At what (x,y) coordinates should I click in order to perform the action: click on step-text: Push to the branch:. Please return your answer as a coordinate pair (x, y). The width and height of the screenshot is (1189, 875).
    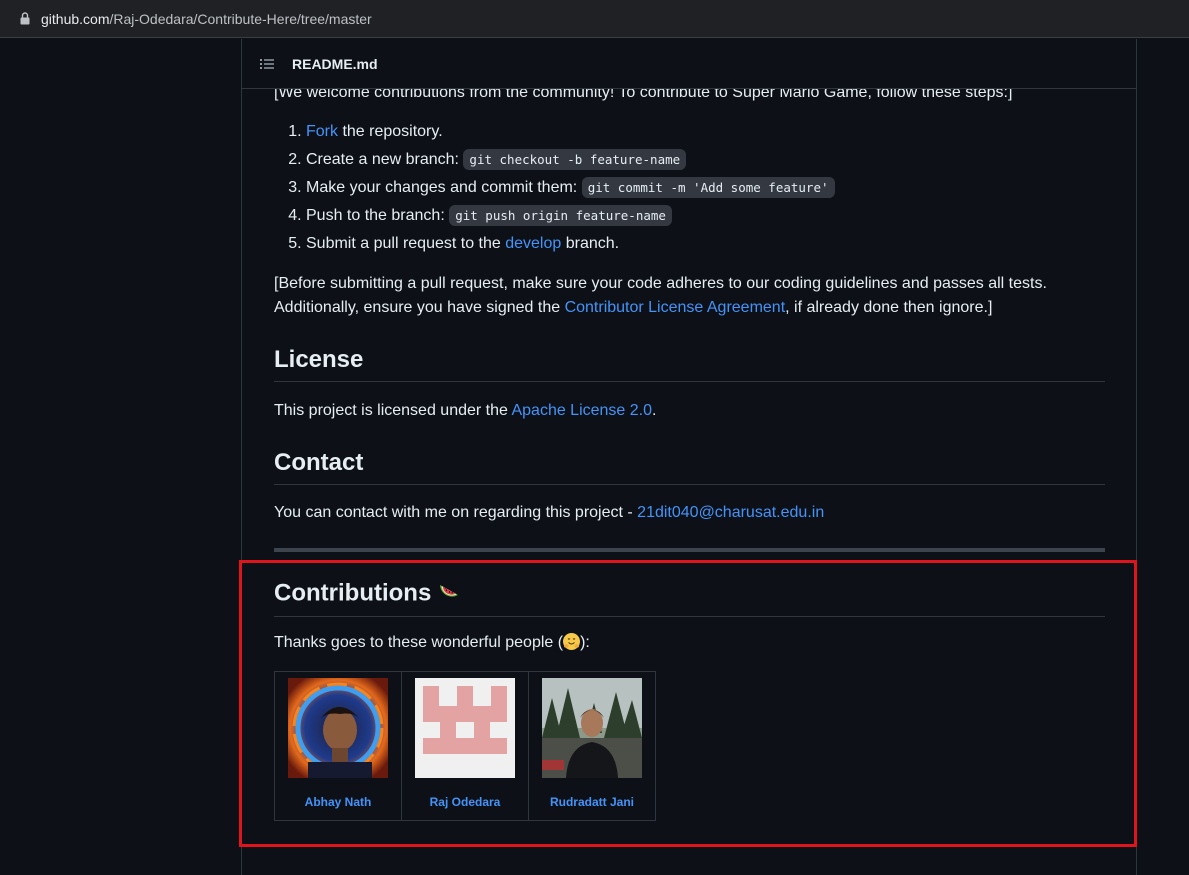
    Looking at the image, I should click on (378, 215).